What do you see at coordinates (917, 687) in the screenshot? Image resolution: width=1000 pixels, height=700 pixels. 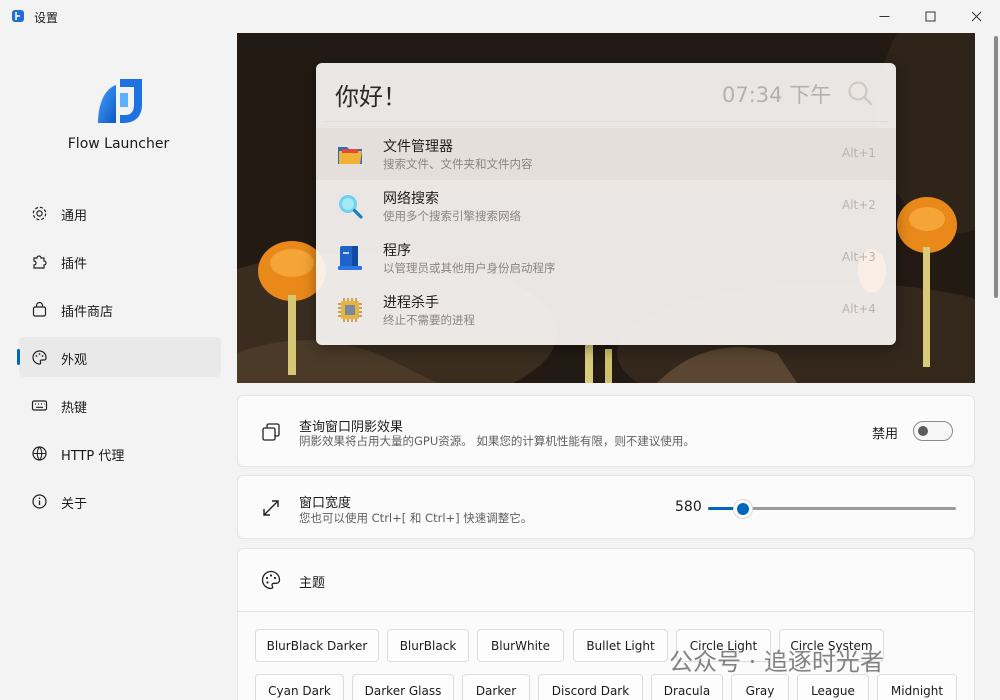 I see `theme-button: Midnight` at bounding box center [917, 687].